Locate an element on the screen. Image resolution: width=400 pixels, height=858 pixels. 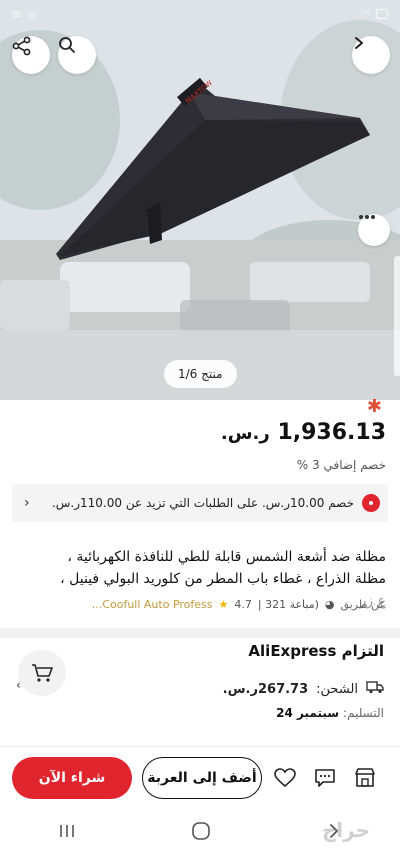
watermark-logo: حراج is located at coordinates (345, 830).